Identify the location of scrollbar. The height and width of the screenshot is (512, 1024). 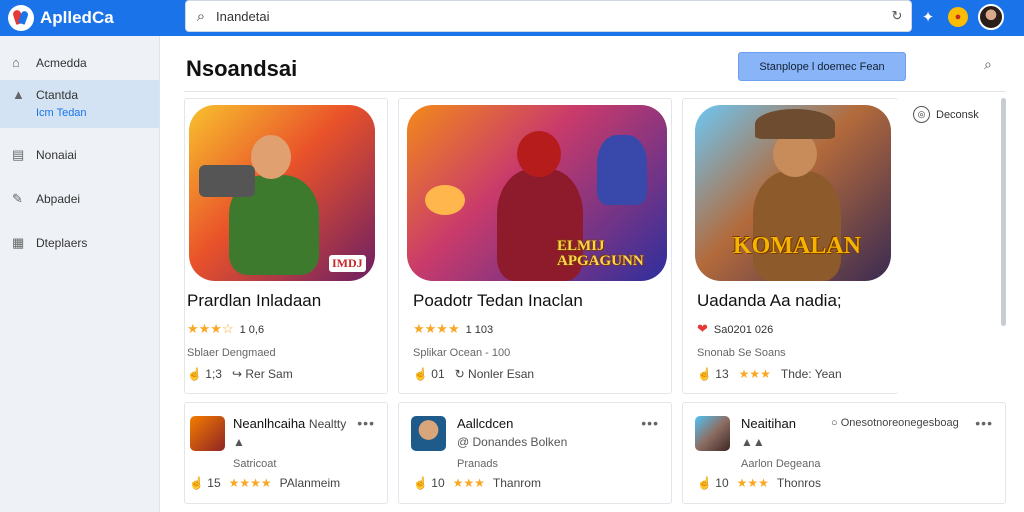
(1003, 212).